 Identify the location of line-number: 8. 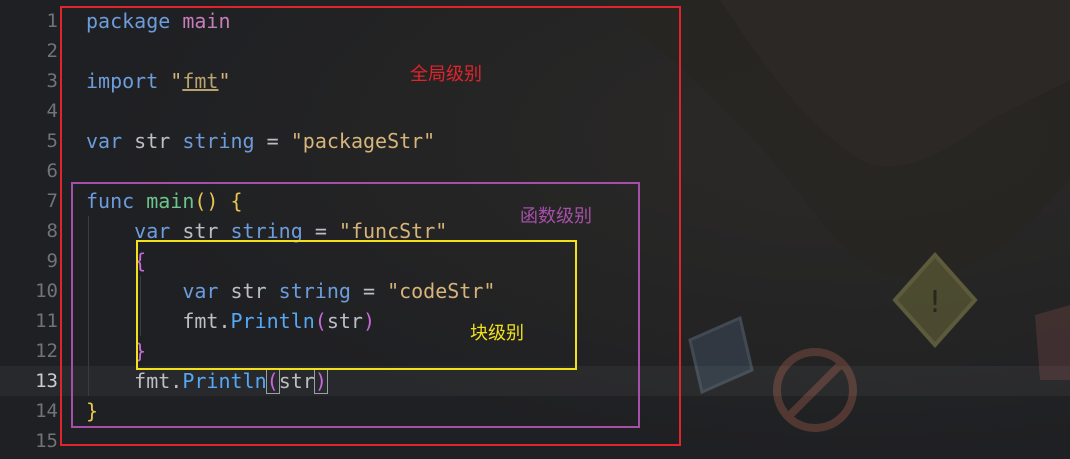
(52, 231).